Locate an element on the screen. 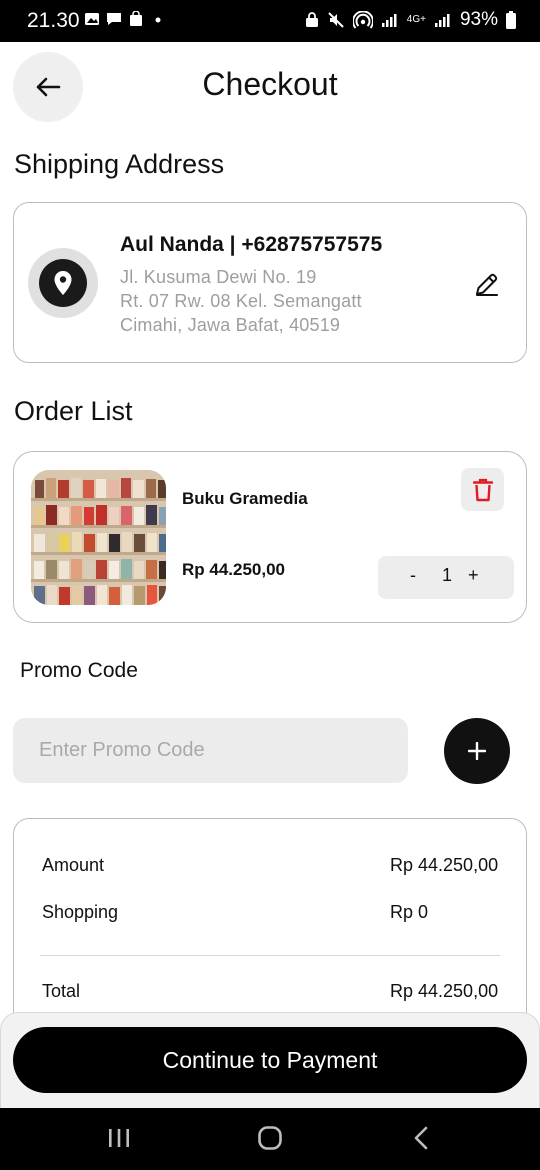 The image size is (540, 1170). plus-icon is located at coordinates (477, 751).